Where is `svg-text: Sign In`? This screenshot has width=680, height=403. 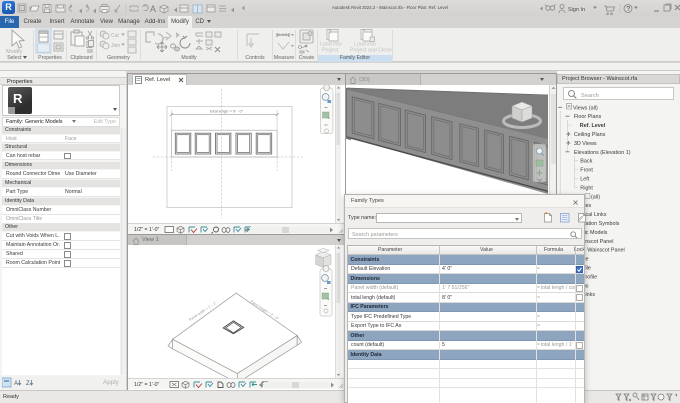
svg-text: Sign In is located at coordinates (576, 10).